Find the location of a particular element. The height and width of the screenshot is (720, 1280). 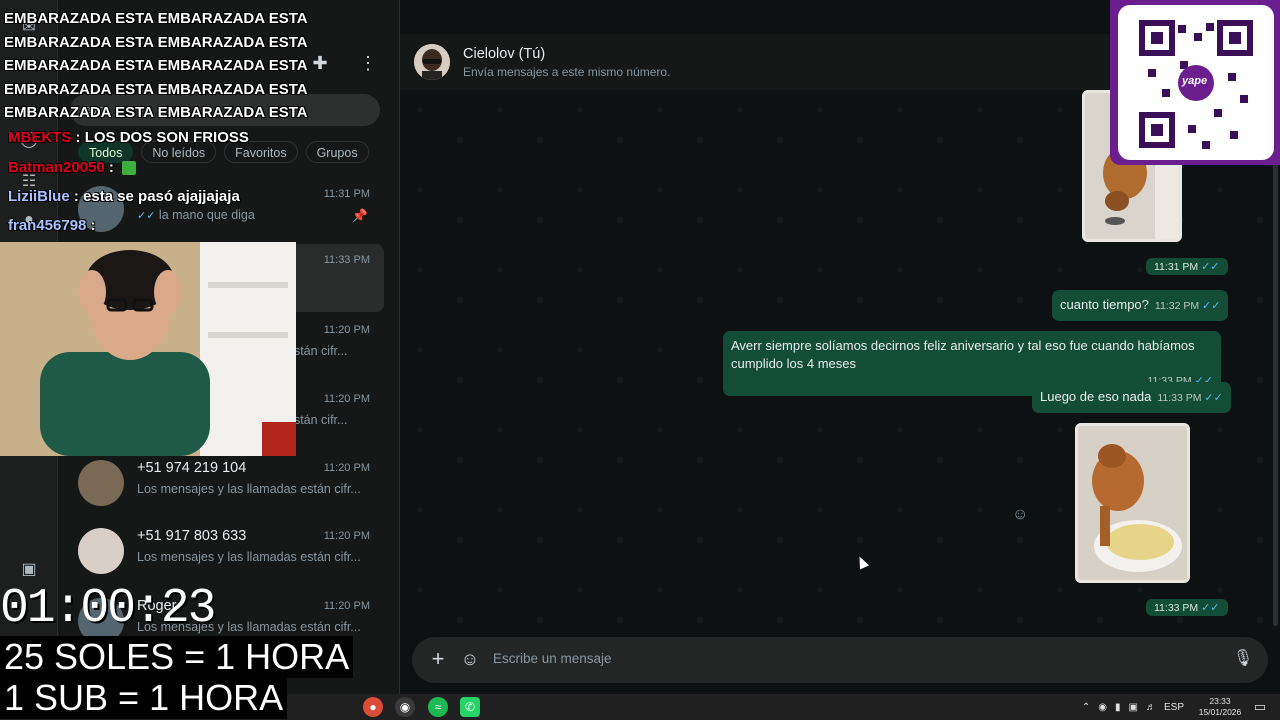

react-emoji-icon: ☺ is located at coordinates (1020, 515).